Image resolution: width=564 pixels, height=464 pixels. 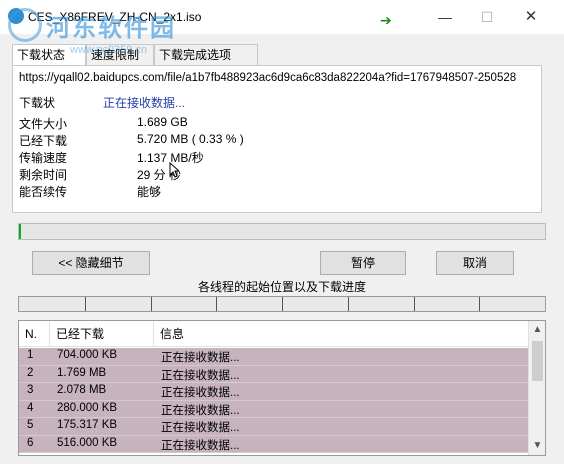 I want to click on cell-downloaded: 516.000 KB, so click(x=87, y=442).